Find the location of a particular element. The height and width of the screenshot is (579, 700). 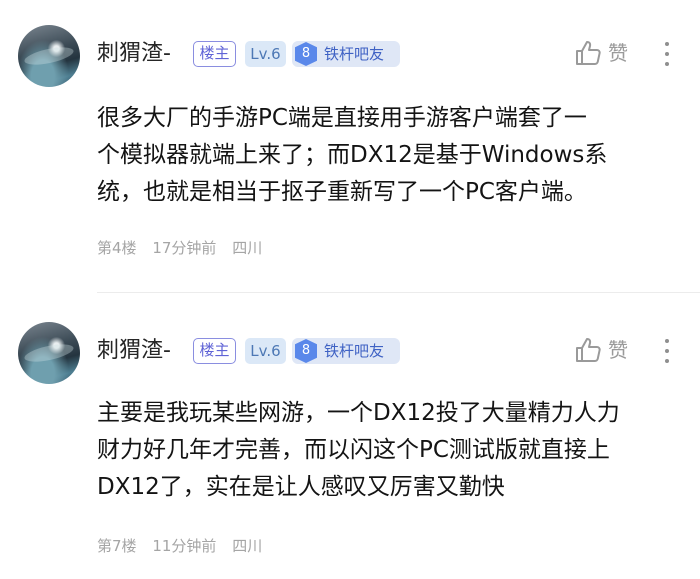

comment-meta: 第7楼 11分钟前 四川 is located at coordinates (185, 546).